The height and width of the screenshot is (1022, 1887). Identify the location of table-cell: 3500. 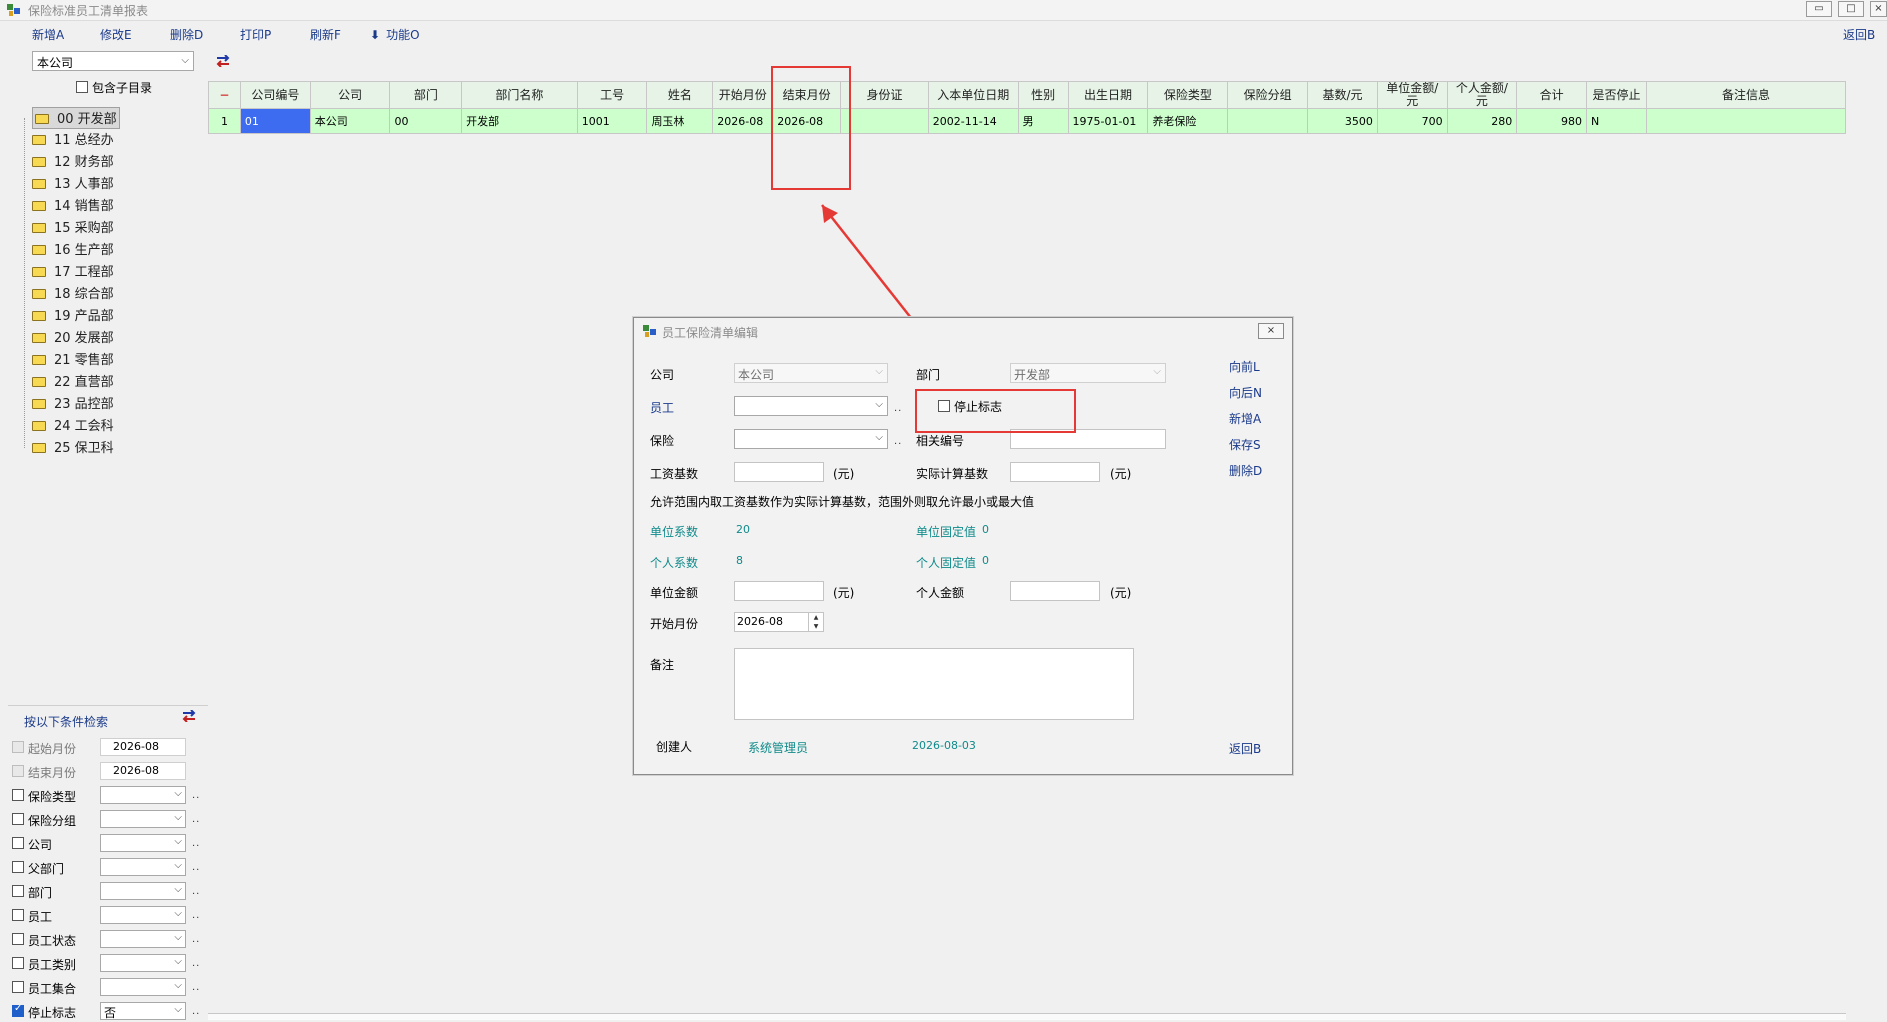
(1342, 121).